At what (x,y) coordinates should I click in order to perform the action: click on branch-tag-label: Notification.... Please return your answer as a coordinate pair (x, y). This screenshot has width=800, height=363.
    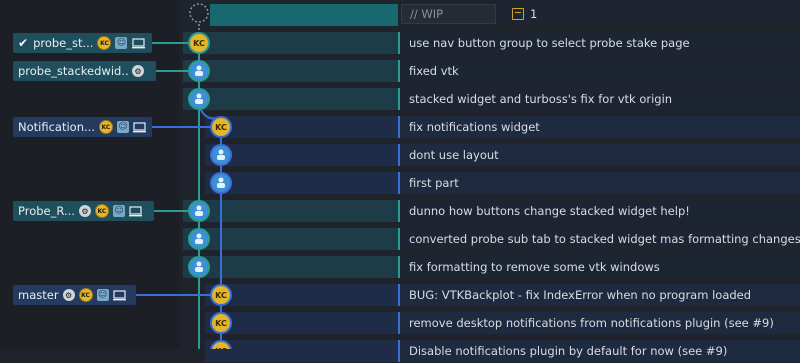
    Looking at the image, I should click on (56, 127).